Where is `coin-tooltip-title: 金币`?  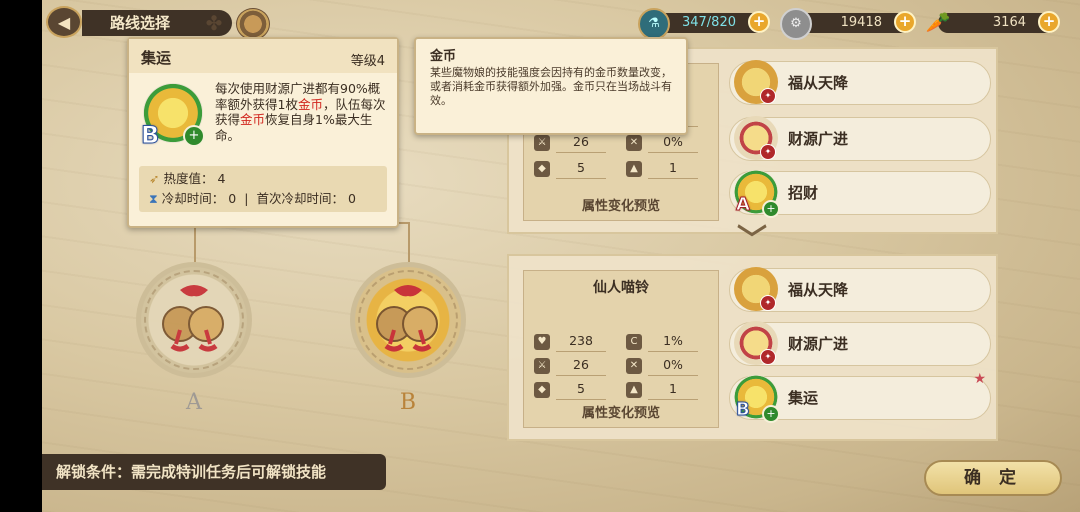 coin-tooltip-title: 金币 is located at coordinates (443, 56).